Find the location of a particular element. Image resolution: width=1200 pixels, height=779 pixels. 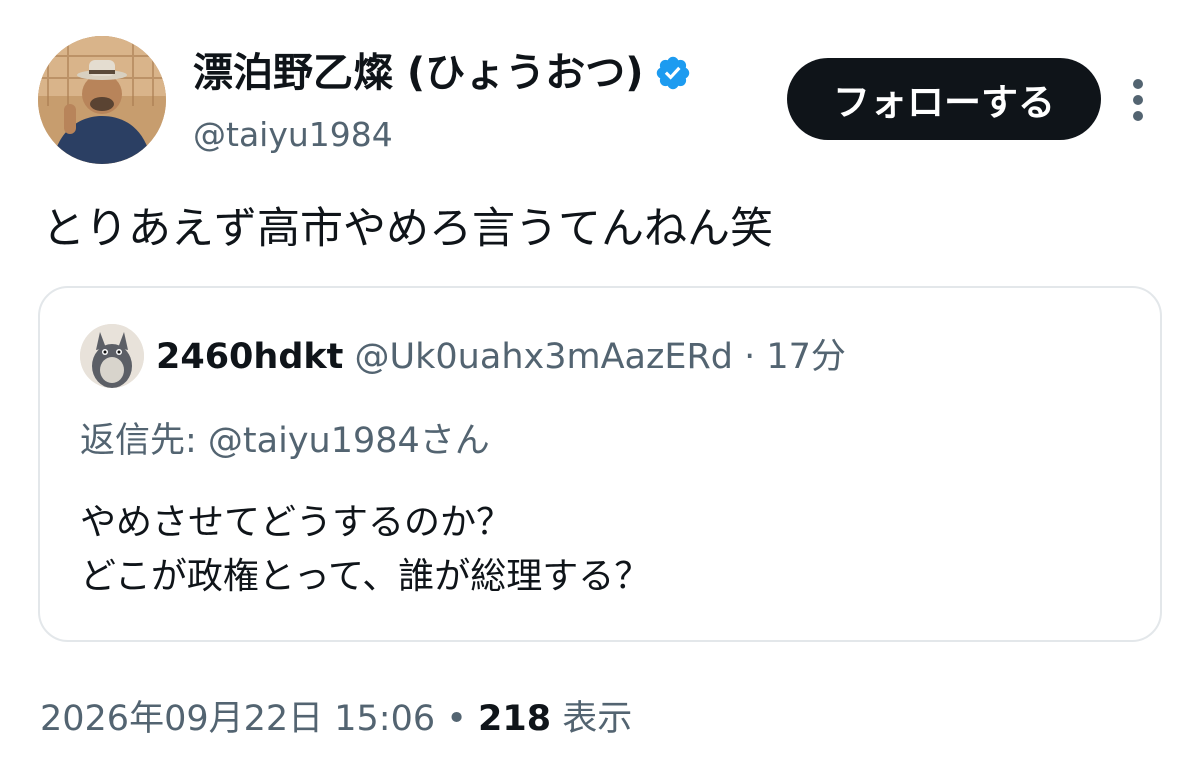

views-label: 表示 is located at coordinates (592, 719).